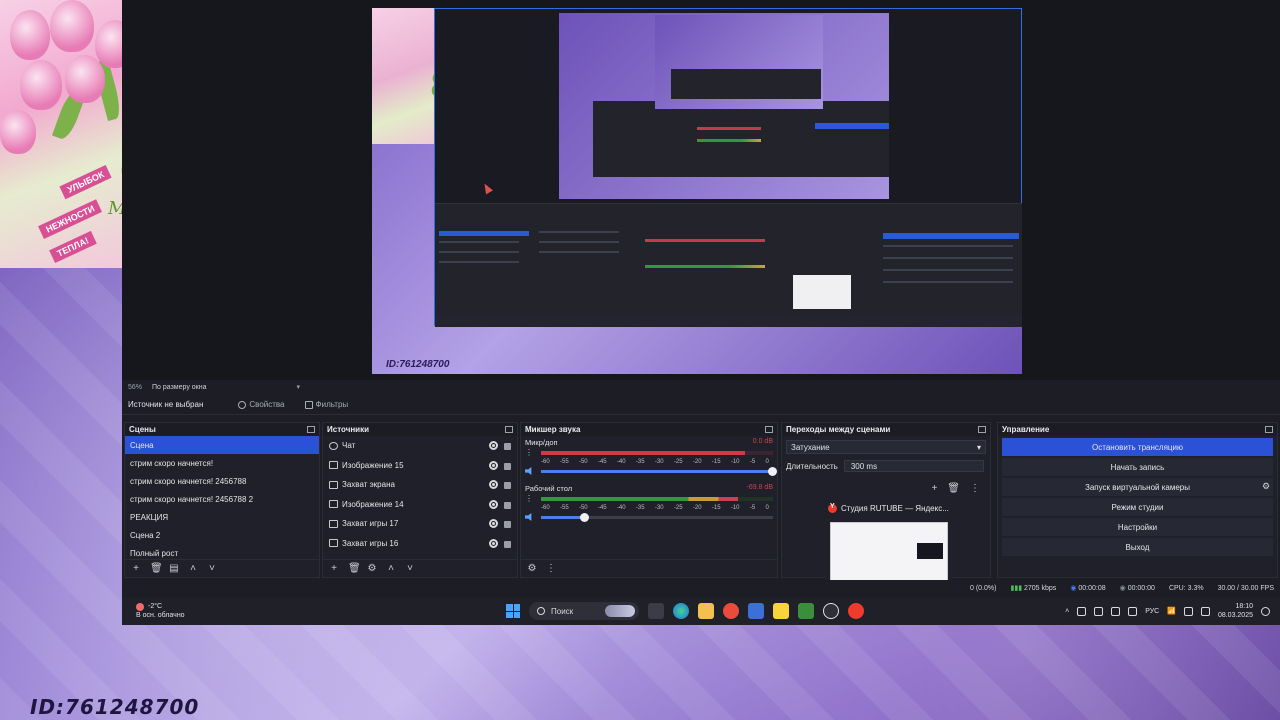 The height and width of the screenshot is (720, 1280). What do you see at coordinates (584, 611) in the screenshot?
I see `taskbar-search: Поиск` at bounding box center [584, 611].